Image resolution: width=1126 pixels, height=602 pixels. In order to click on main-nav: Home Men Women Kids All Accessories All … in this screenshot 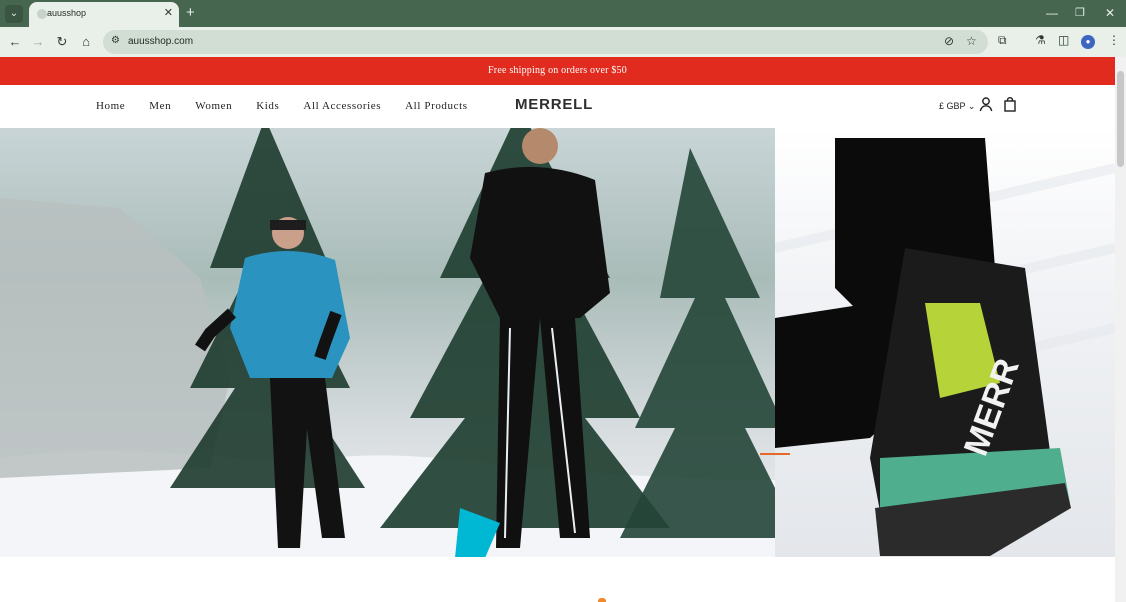, I will do `click(282, 106)`.